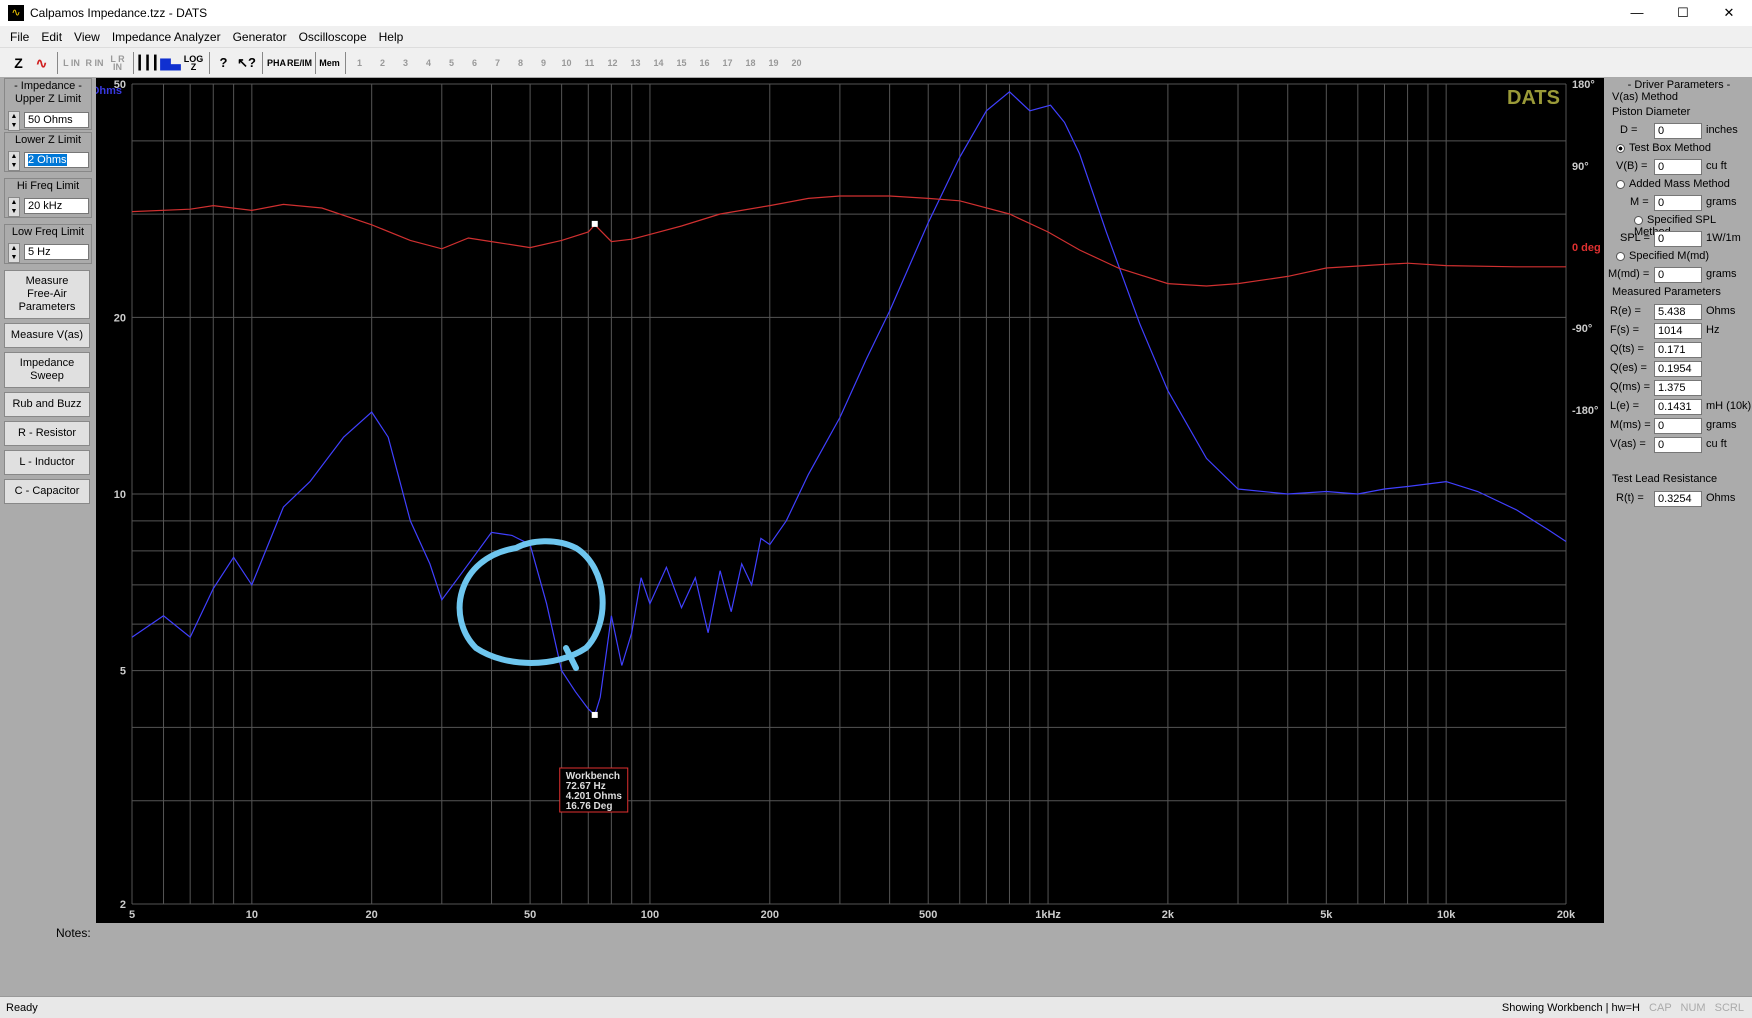 The height and width of the screenshot is (1018, 1752). Describe the element at coordinates (474, 63) in the screenshot. I see `mem-slot-6: 6` at that location.